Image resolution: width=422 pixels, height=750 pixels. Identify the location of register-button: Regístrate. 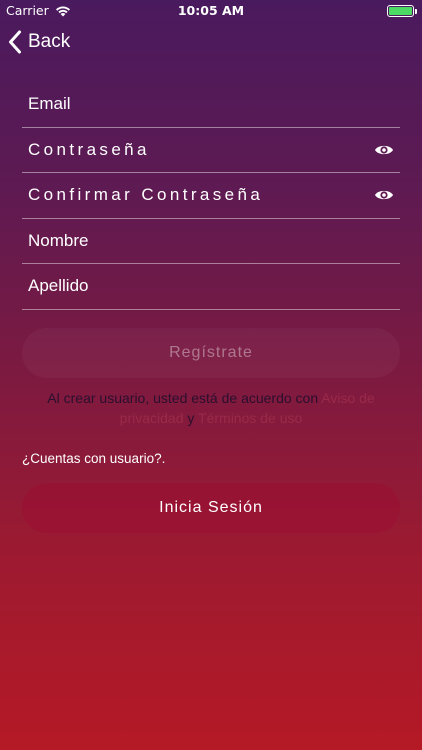
(211, 353).